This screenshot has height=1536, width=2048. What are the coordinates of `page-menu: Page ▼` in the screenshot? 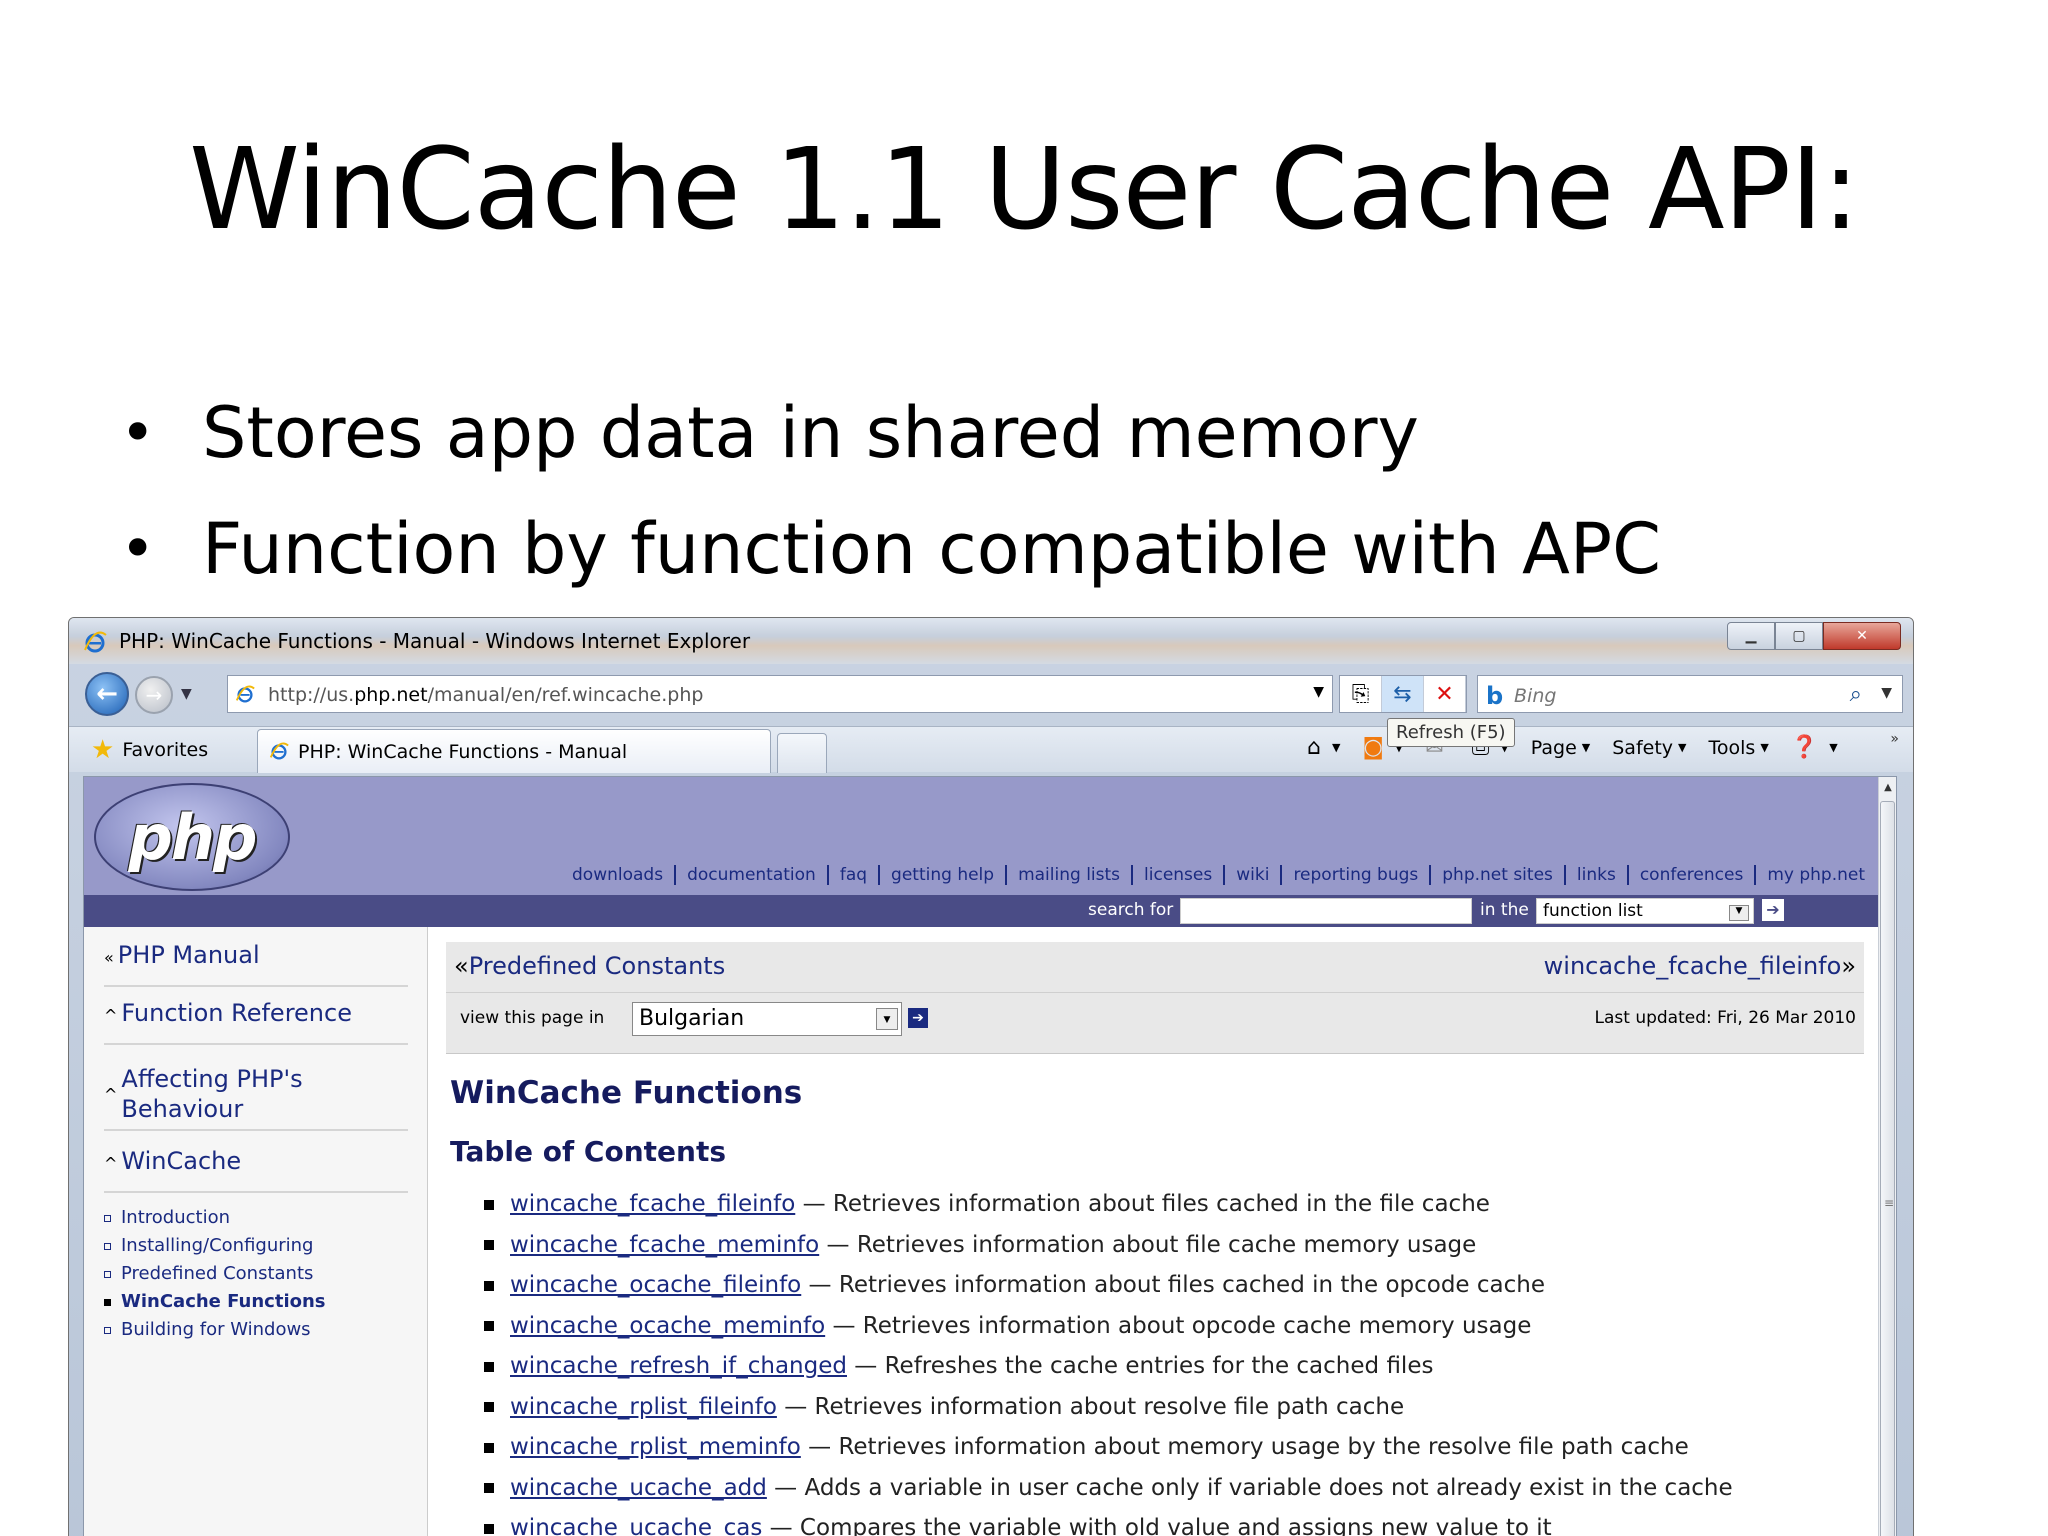 It's located at (1560, 748).